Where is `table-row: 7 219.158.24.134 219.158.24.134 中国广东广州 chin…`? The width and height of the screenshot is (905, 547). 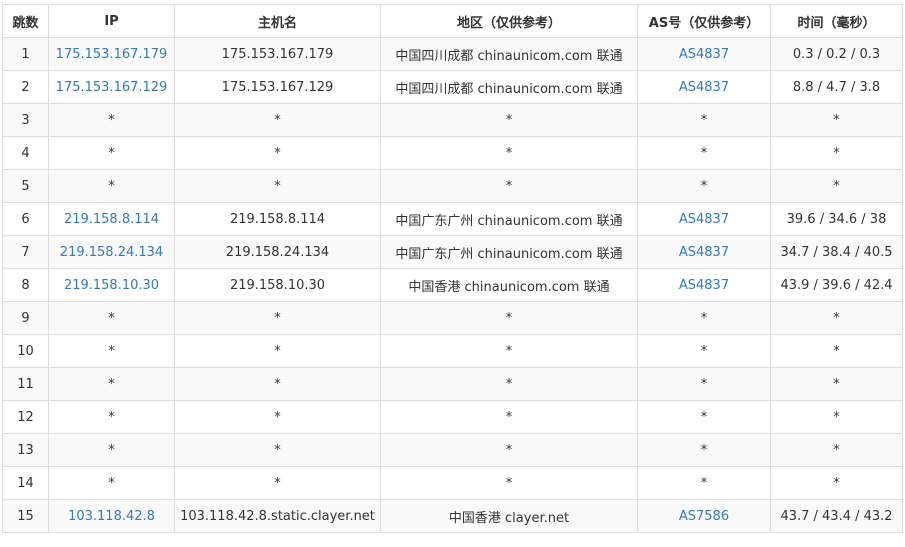 table-row: 7 219.158.24.134 219.158.24.134 中国广东广州 chin… is located at coordinates (452, 252).